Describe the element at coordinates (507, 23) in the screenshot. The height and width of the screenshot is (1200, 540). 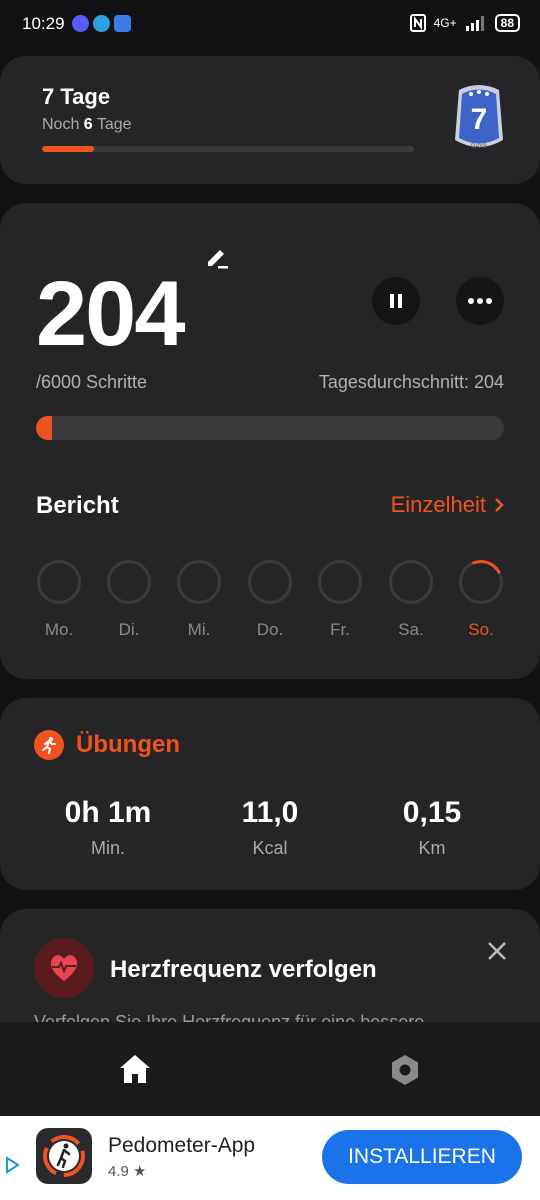
I see `battery-indicator: 88` at that location.